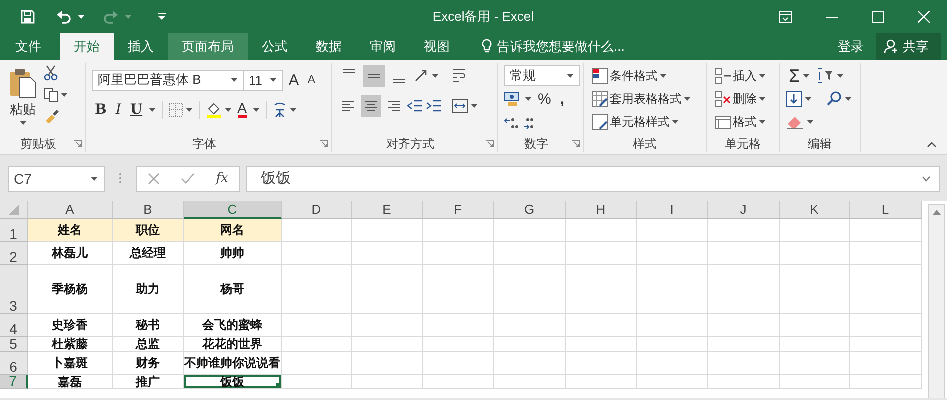 Image resolution: width=947 pixels, height=400 pixels. I want to click on search-icon, so click(834, 99).